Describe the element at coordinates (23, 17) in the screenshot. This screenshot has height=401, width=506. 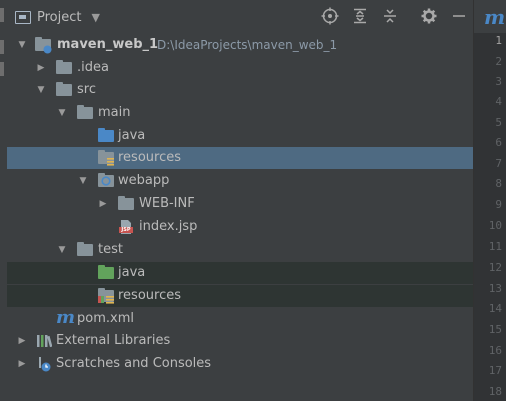
I see `project-icon` at that location.